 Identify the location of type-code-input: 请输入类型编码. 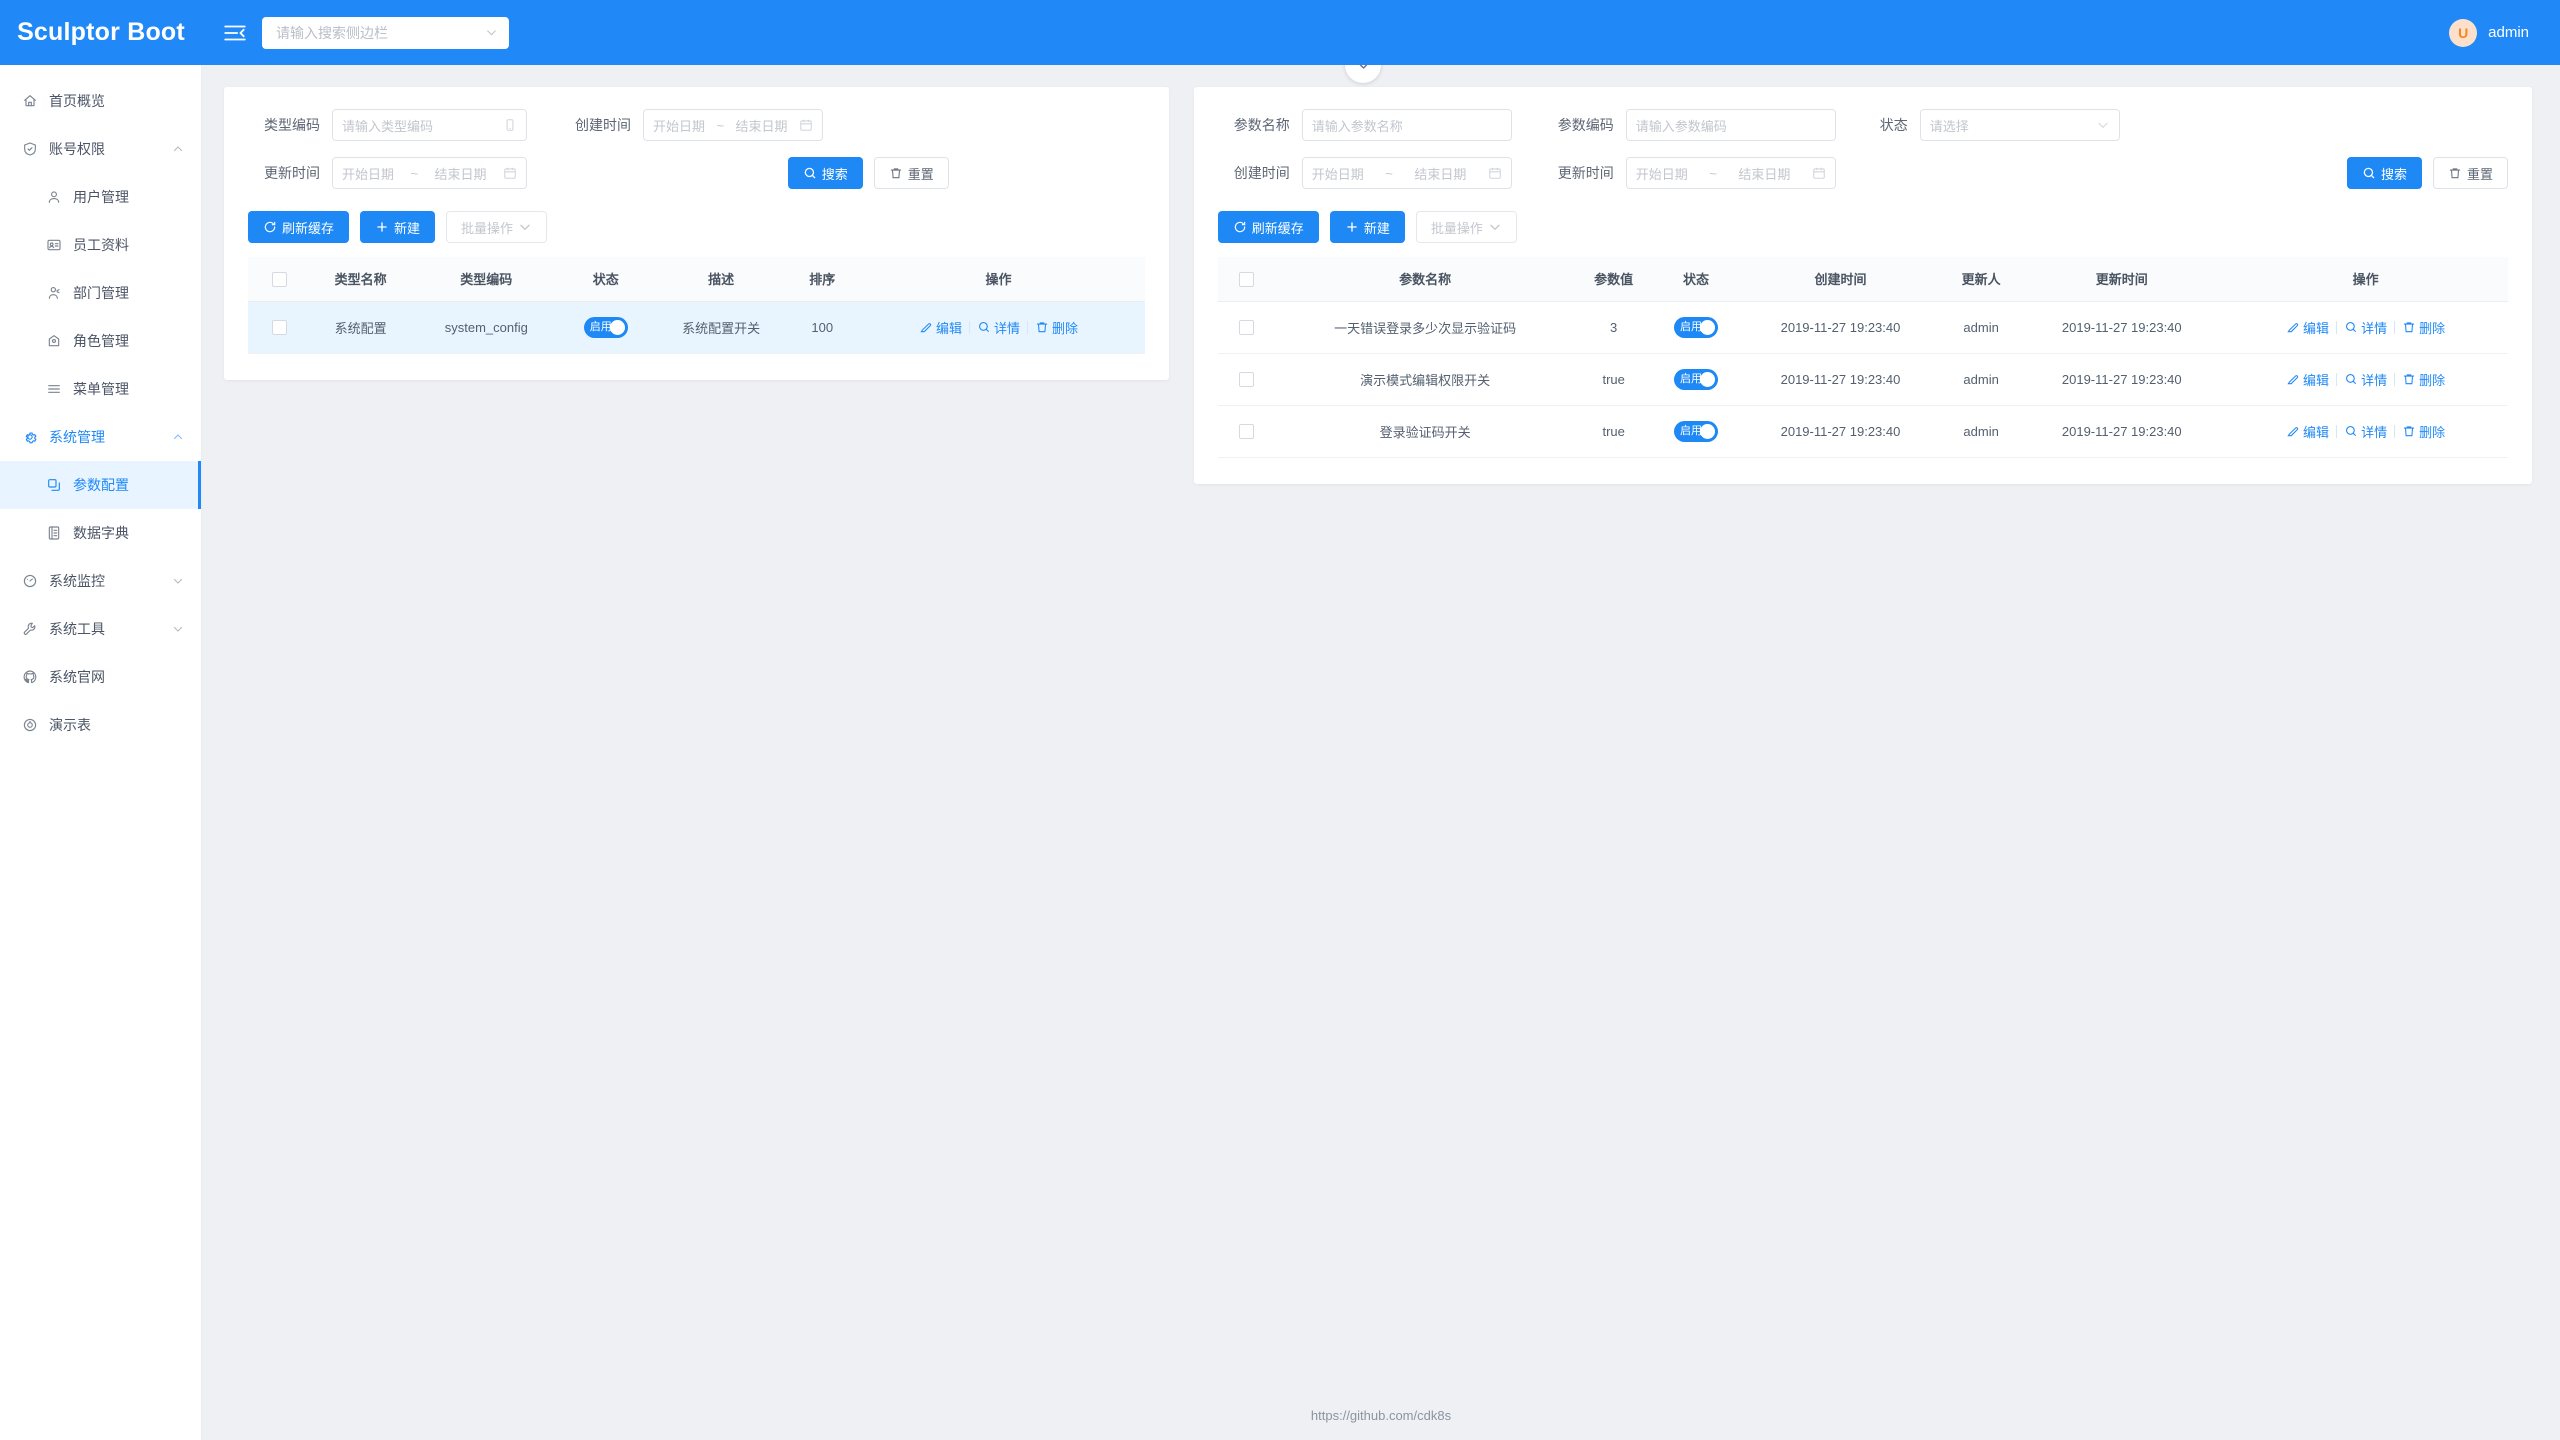
(429, 125).